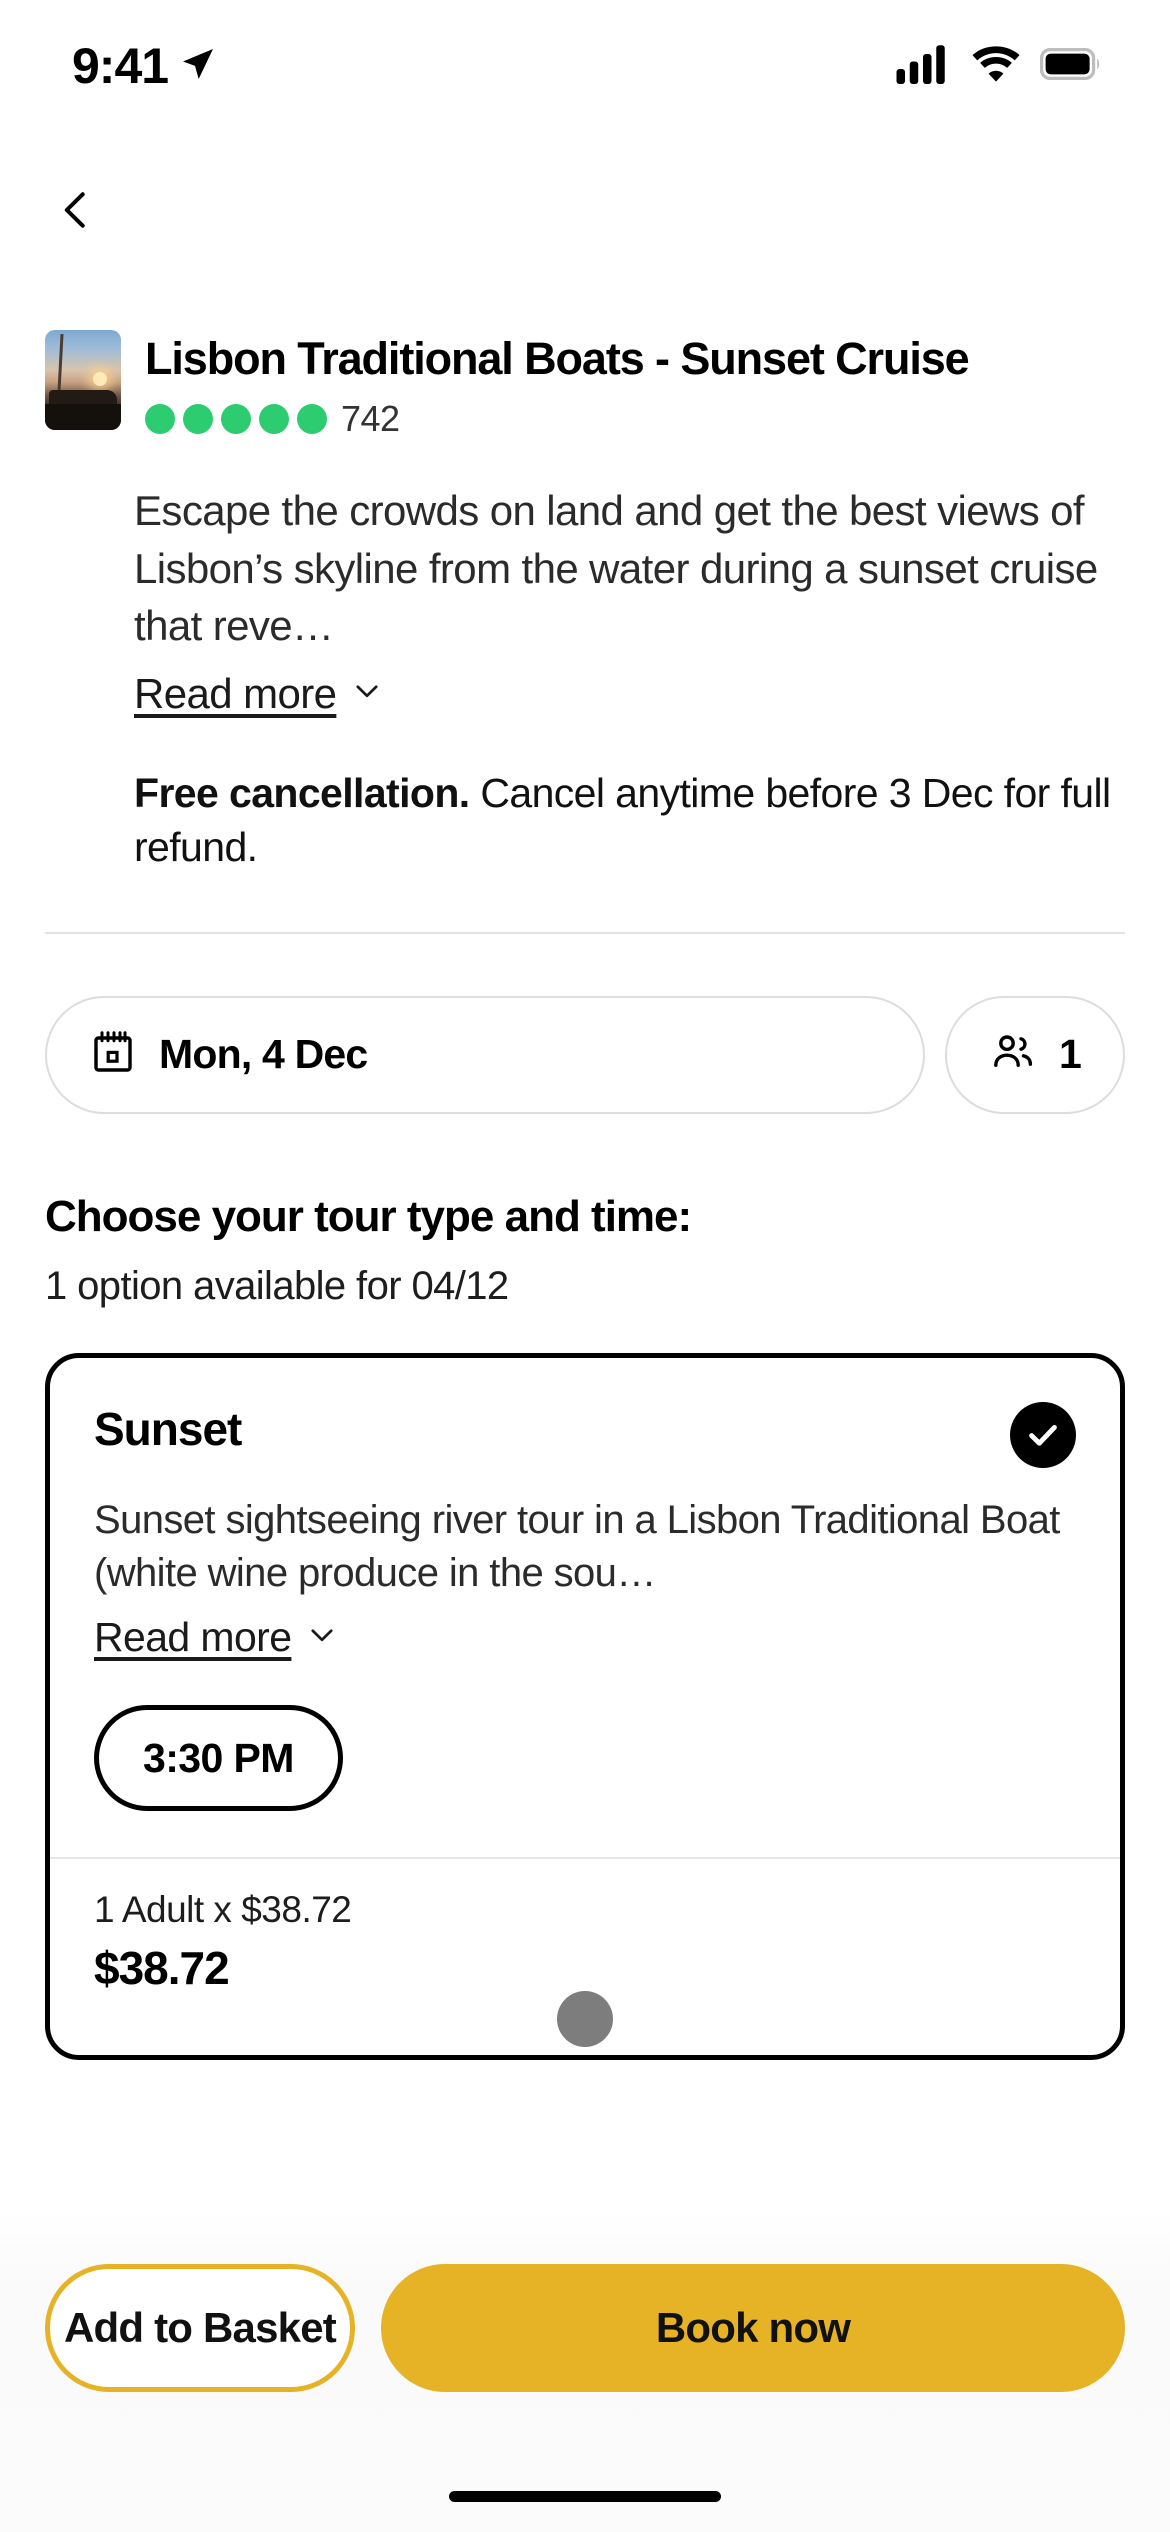 The width and height of the screenshot is (1170, 2532). What do you see at coordinates (218, 1758) in the screenshot?
I see `time-slot-chip: 3:30 PM` at bounding box center [218, 1758].